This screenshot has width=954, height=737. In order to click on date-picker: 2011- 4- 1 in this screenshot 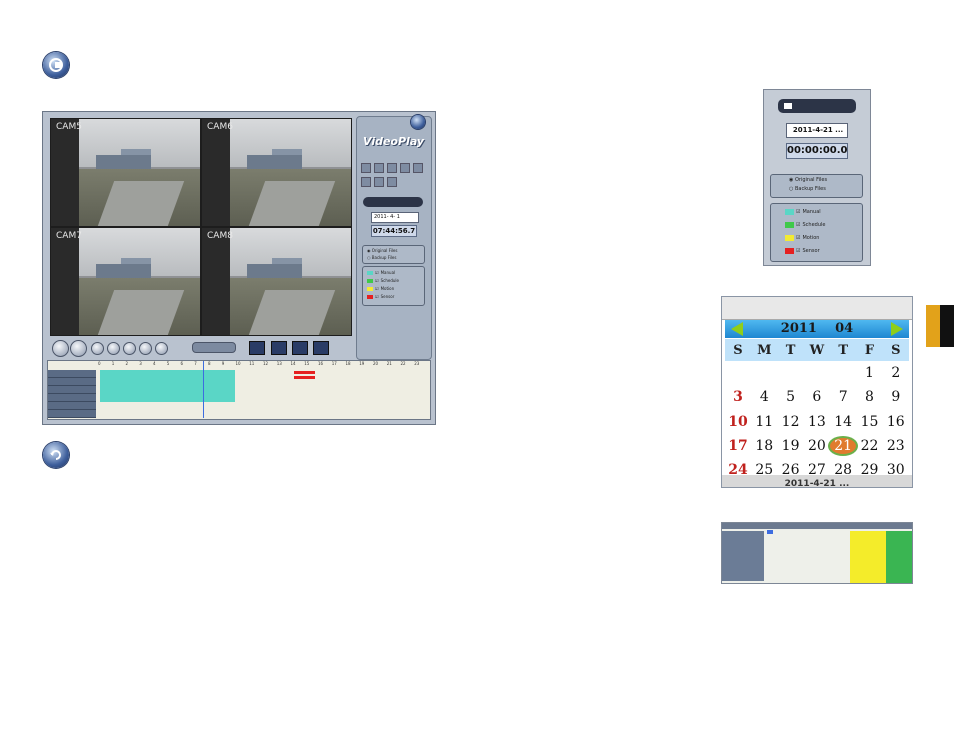, I will do `click(395, 217)`.